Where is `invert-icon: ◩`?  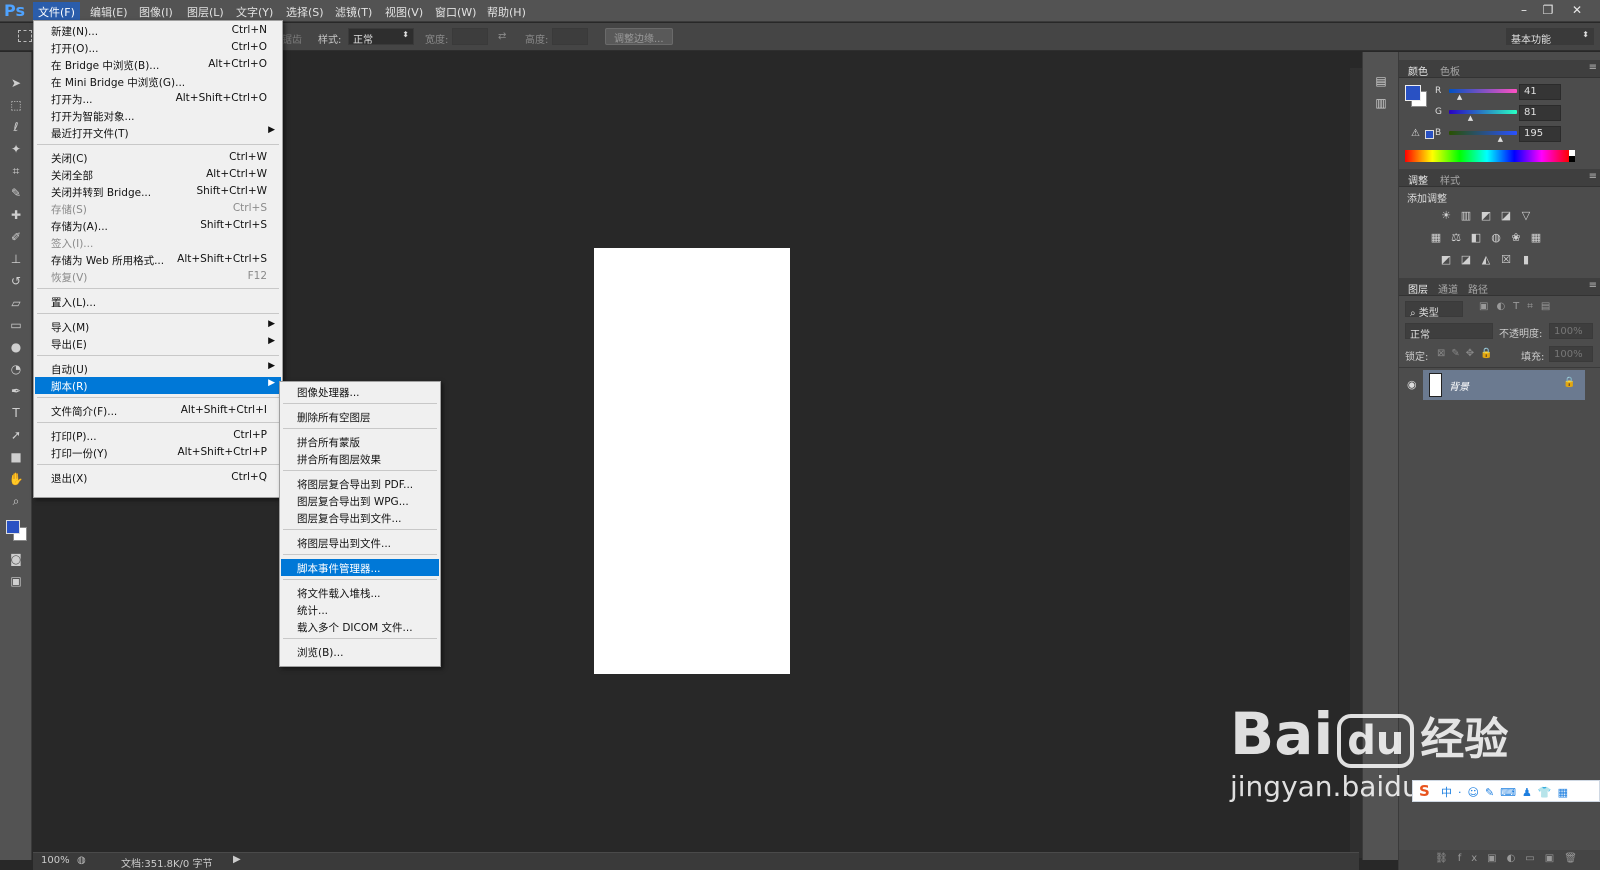 invert-icon: ◩ is located at coordinates (1446, 260).